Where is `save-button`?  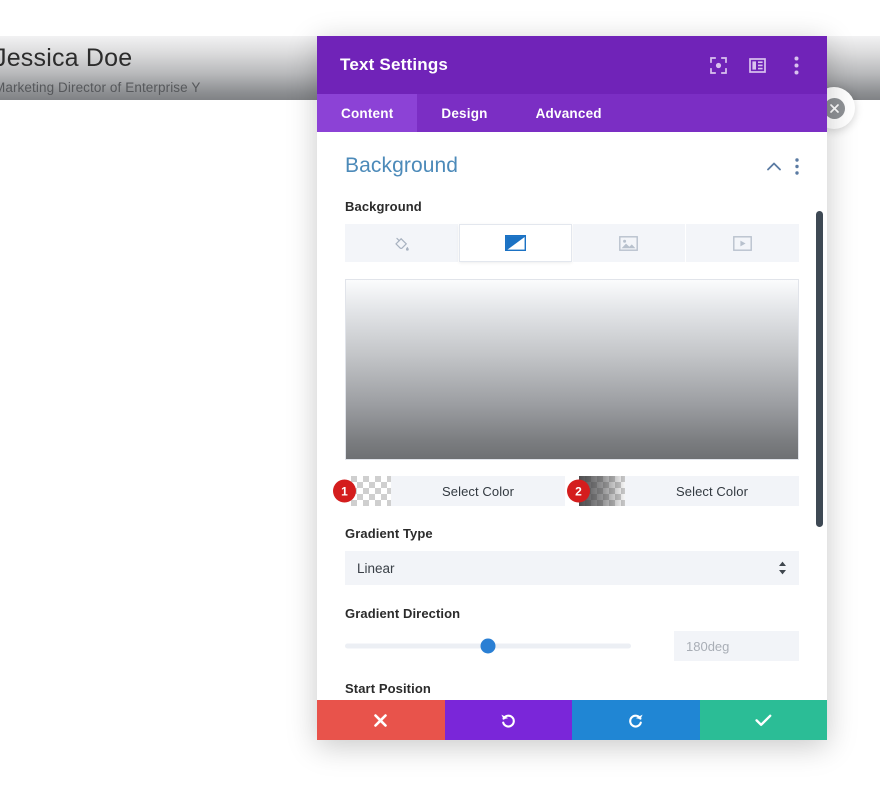
save-button is located at coordinates (763, 720).